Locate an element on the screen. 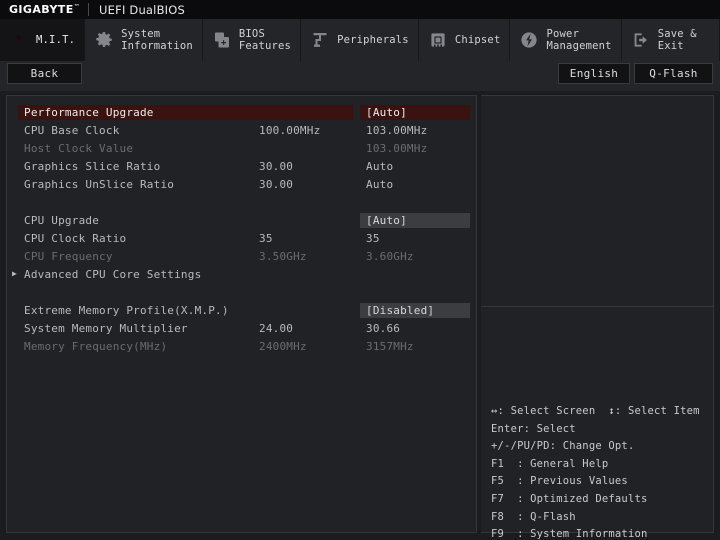 The width and height of the screenshot is (720, 540). tab-power-management-label: Power Management is located at coordinates (579, 40).